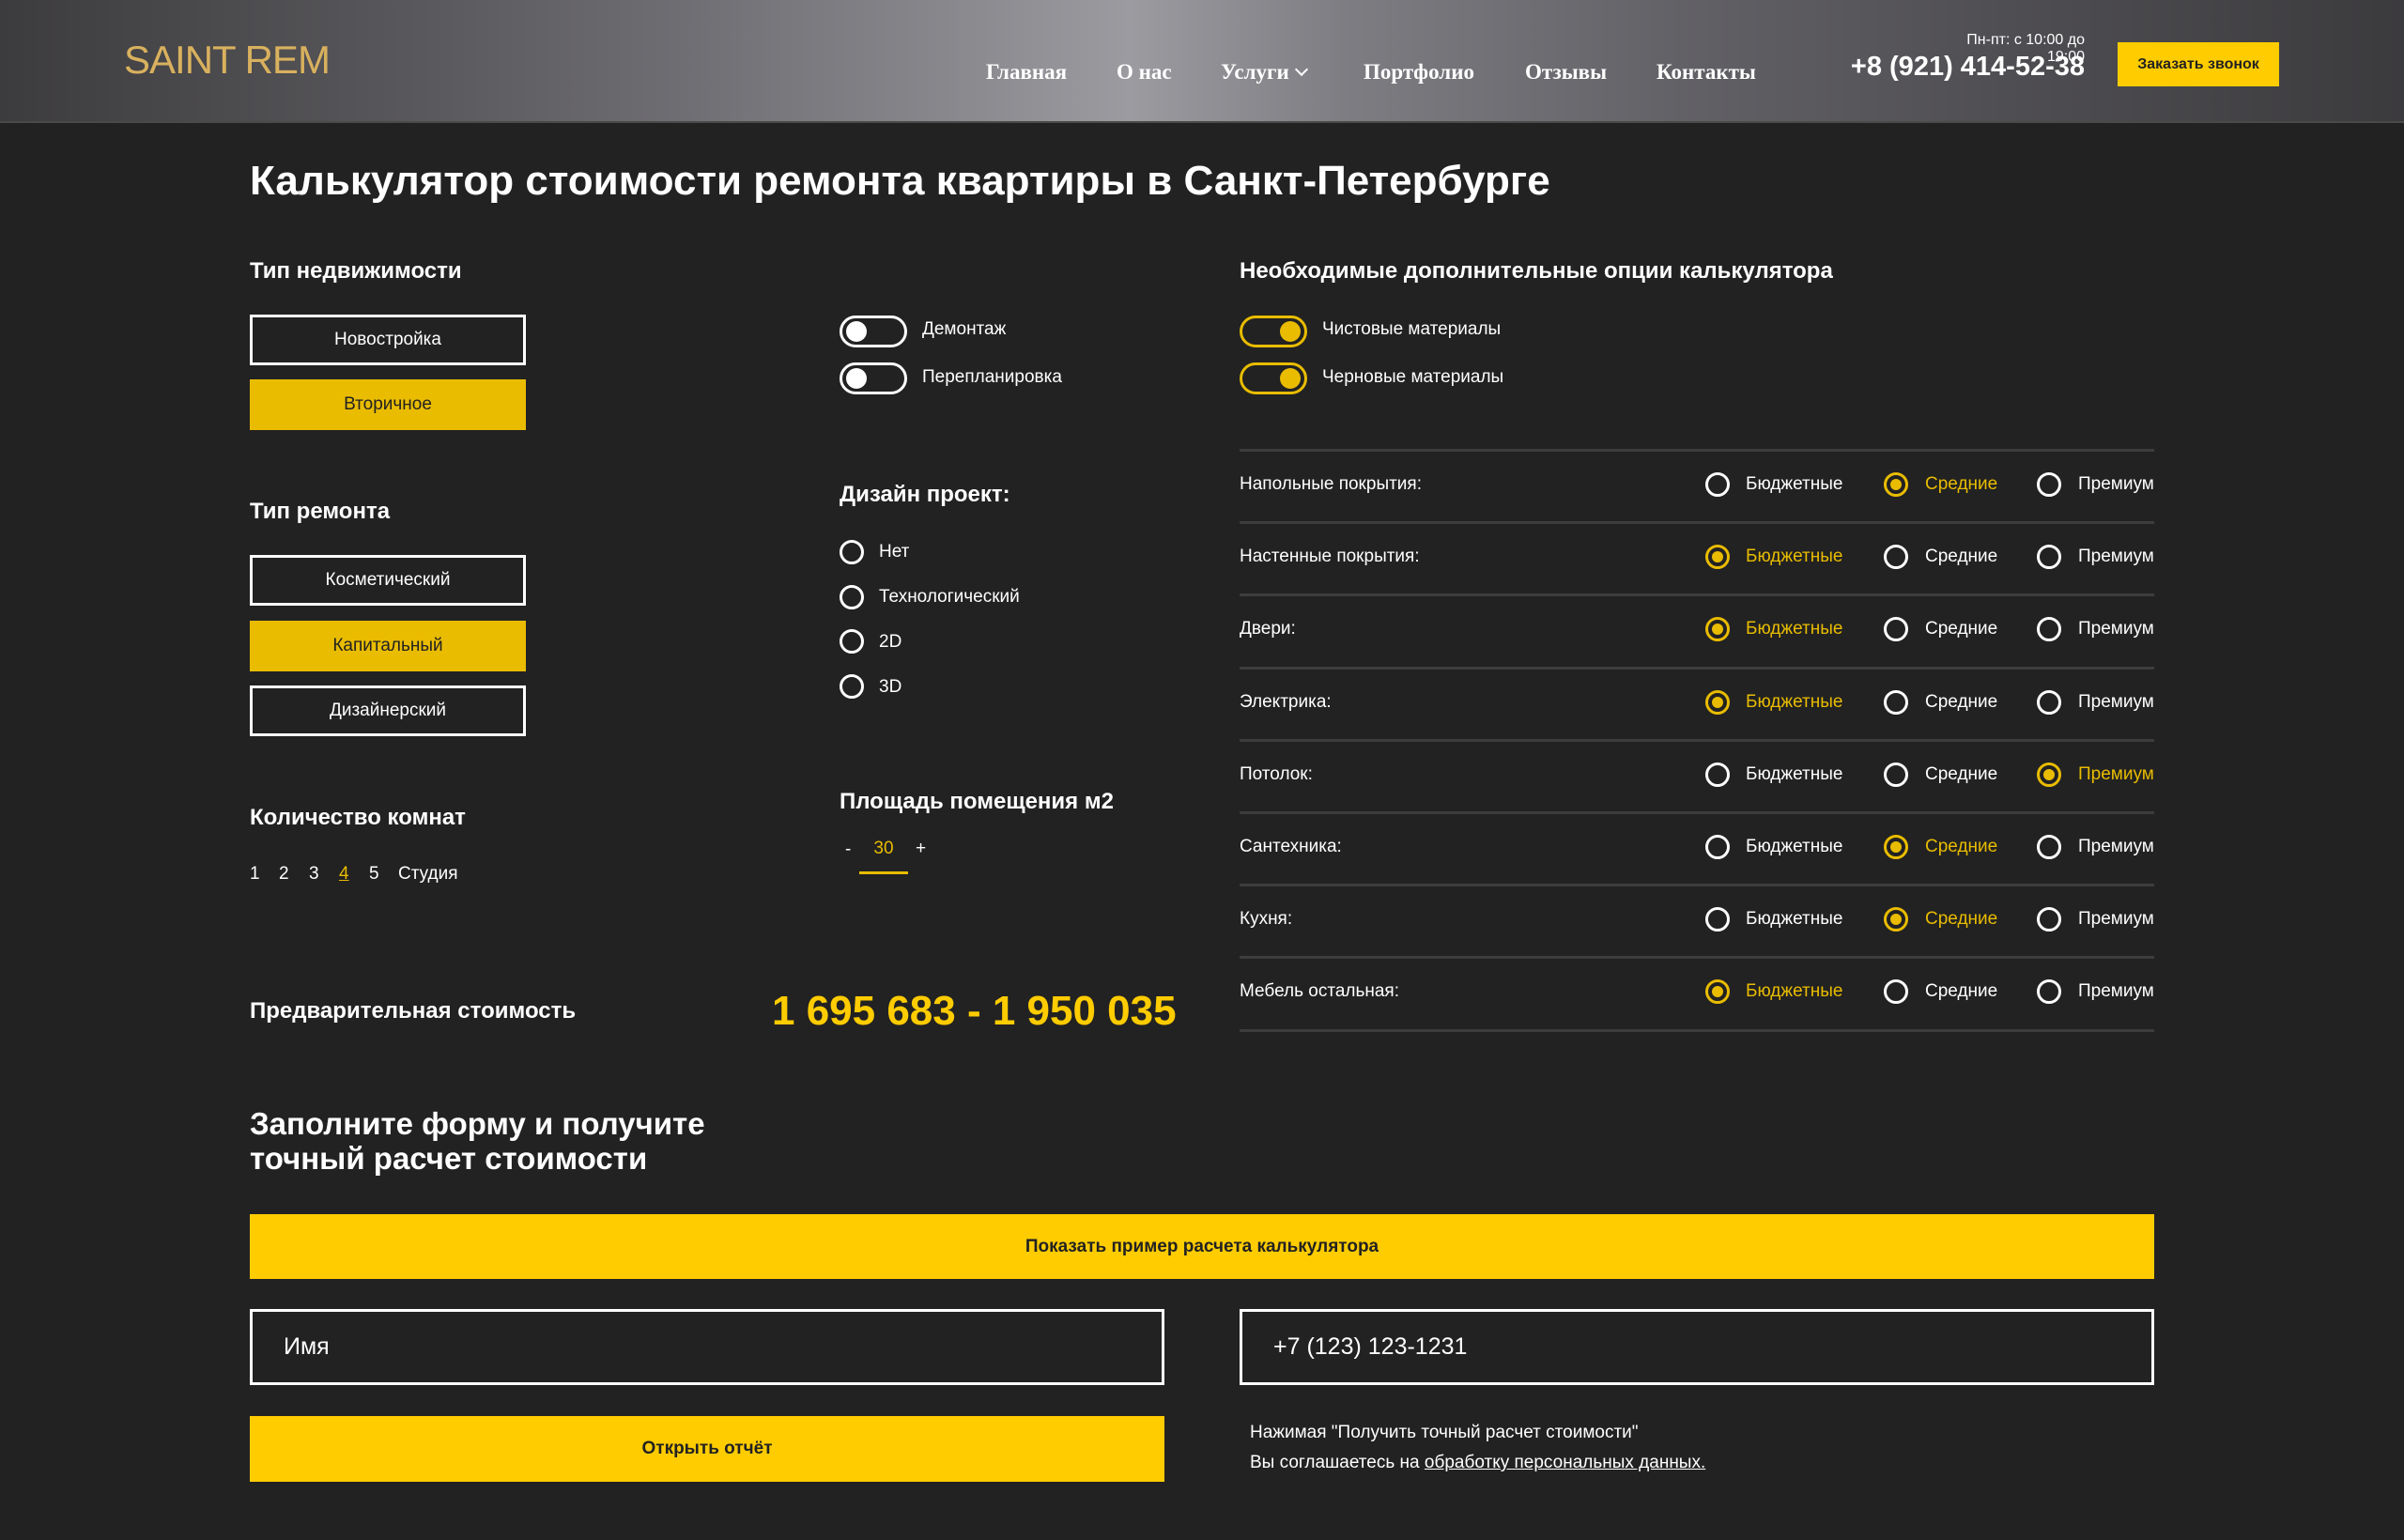 The image size is (2404, 1540). I want to click on area-decrease-button: -, so click(848, 849).